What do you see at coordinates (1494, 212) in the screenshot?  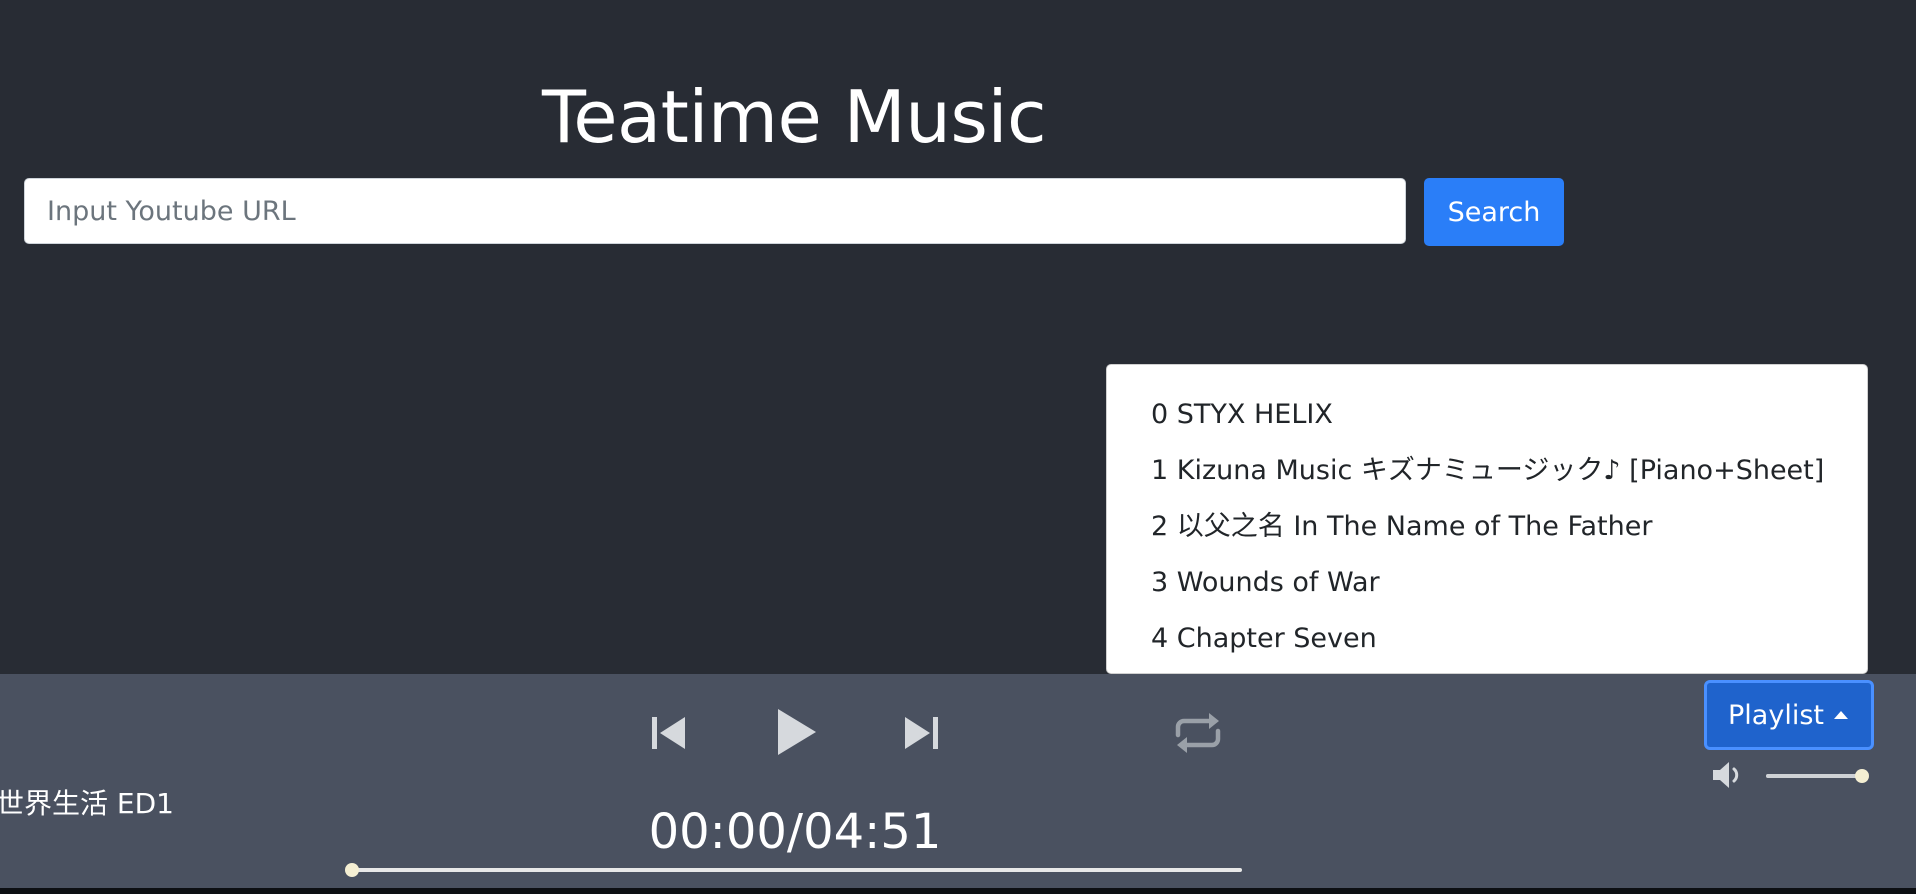 I see `search-button: Search` at bounding box center [1494, 212].